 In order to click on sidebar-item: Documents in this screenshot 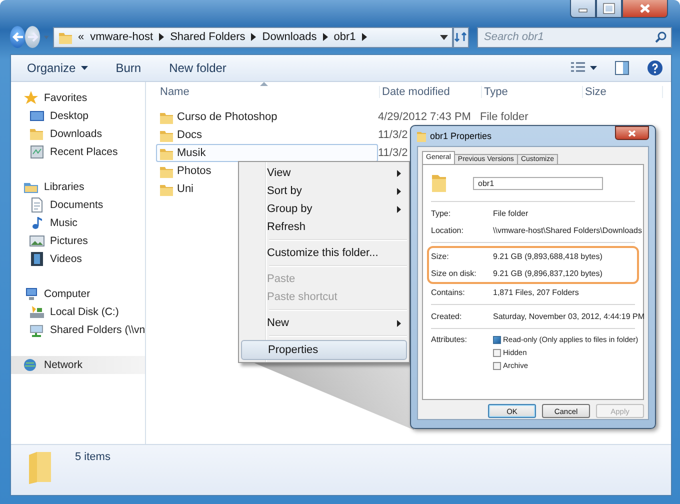, I will do `click(78, 205)`.